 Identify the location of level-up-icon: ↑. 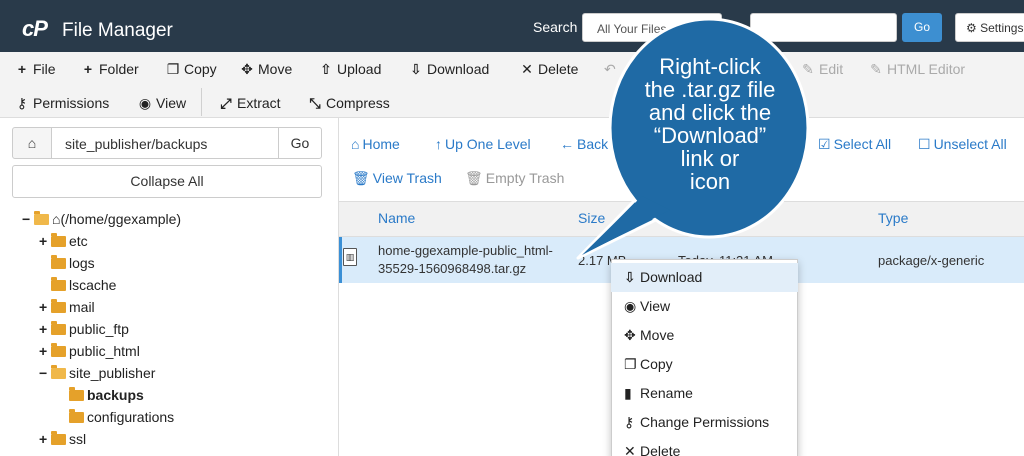
(438, 144).